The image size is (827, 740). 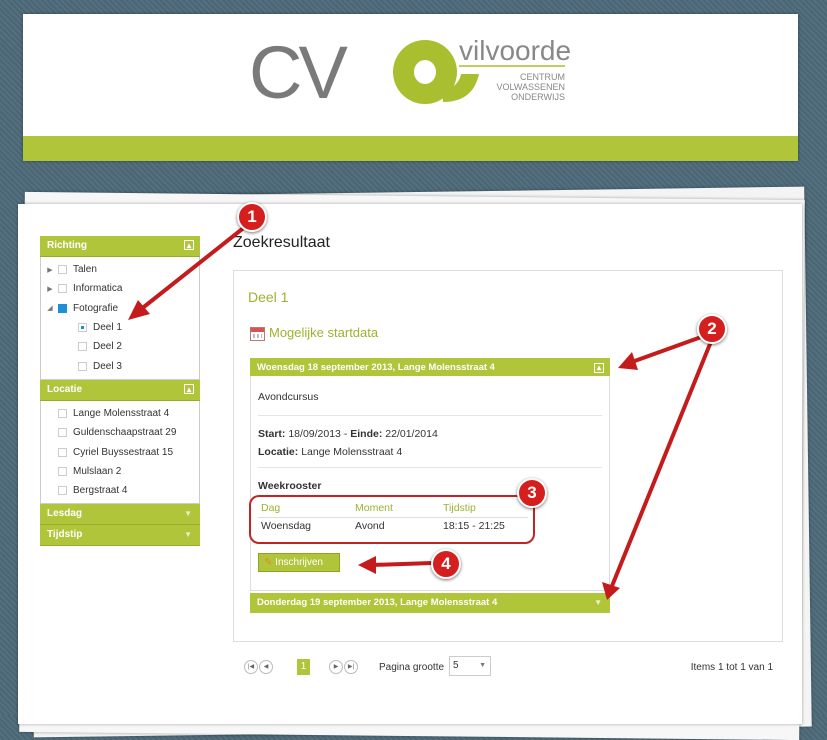 What do you see at coordinates (456, 665) in the screenshot?
I see `page-size-value: 5` at bounding box center [456, 665].